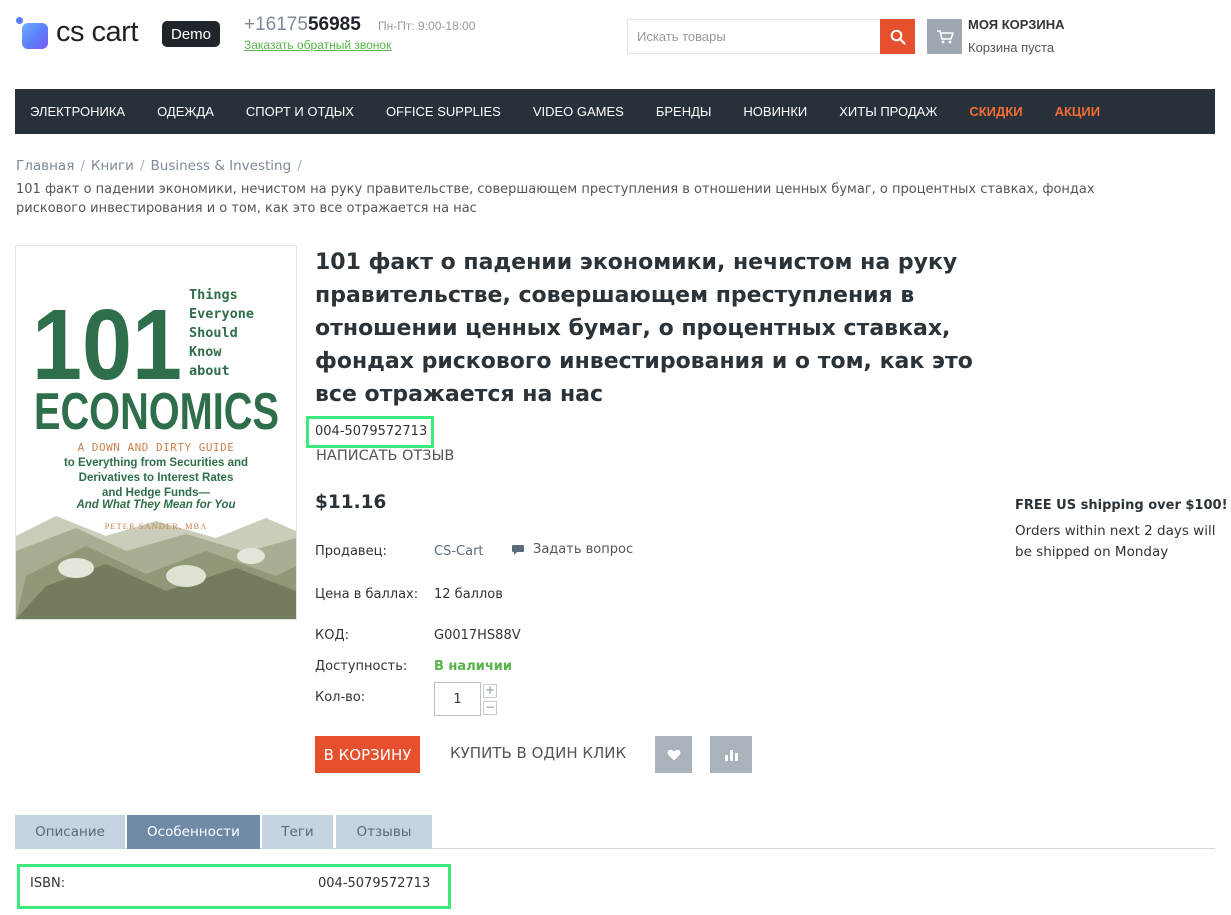 Image resolution: width=1231 pixels, height=915 pixels. Describe the element at coordinates (518, 549) in the screenshot. I see `chat-bubble-icon` at that location.